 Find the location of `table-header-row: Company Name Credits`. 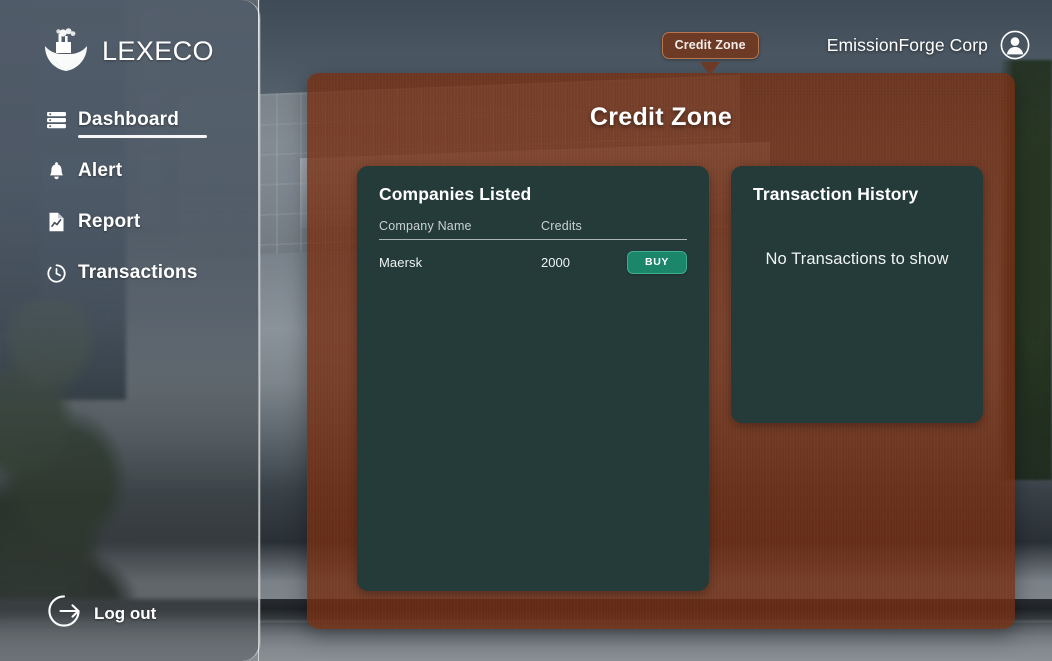

table-header-row: Company Name Credits is located at coordinates (533, 229).